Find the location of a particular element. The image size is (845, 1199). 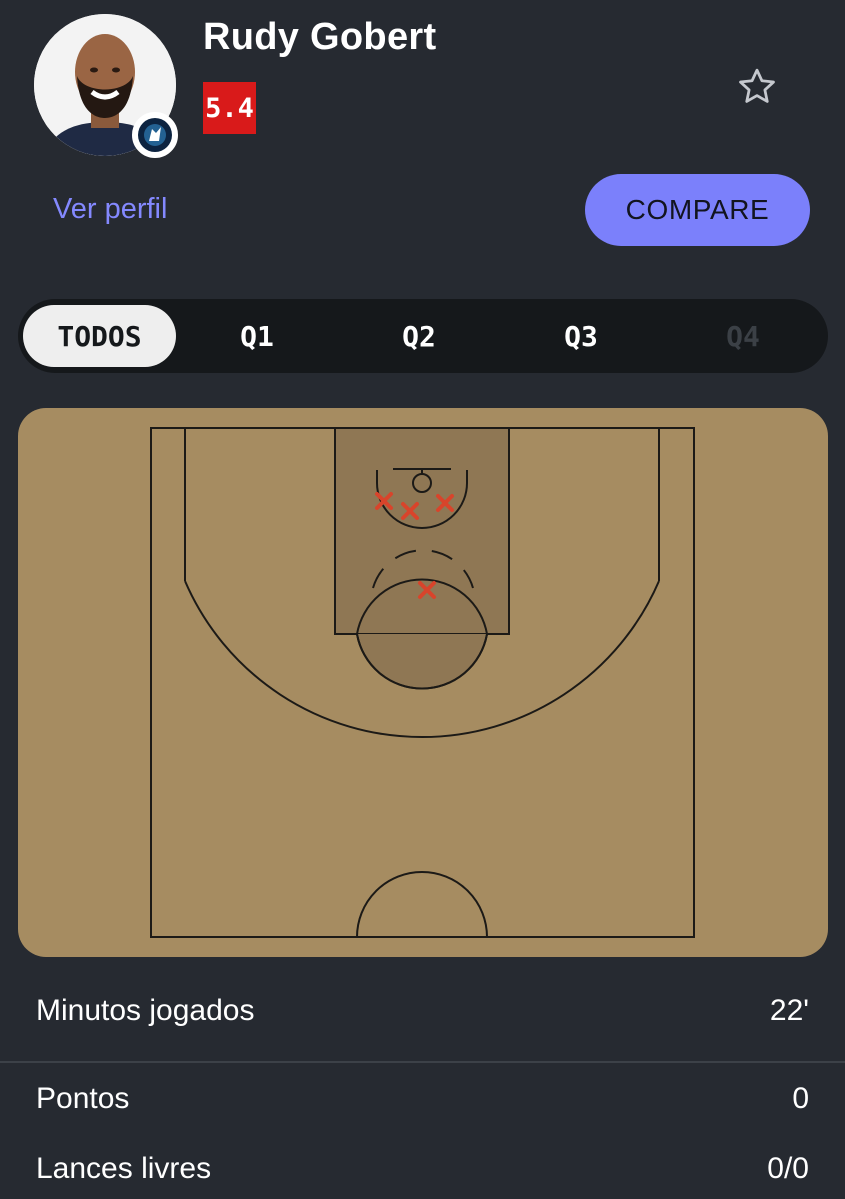

view-profile-link: Ver perfil is located at coordinates (110, 209).